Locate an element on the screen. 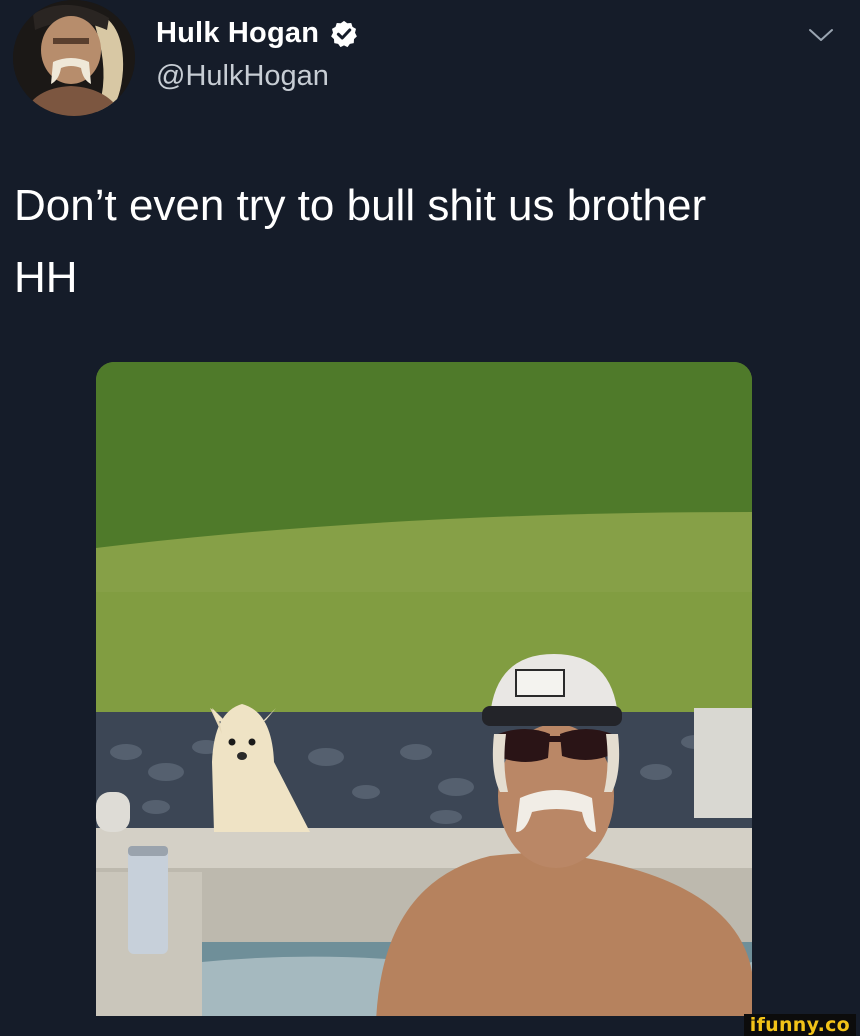 Image resolution: width=860 pixels, height=1036 pixels. avatar is located at coordinates (74, 58).